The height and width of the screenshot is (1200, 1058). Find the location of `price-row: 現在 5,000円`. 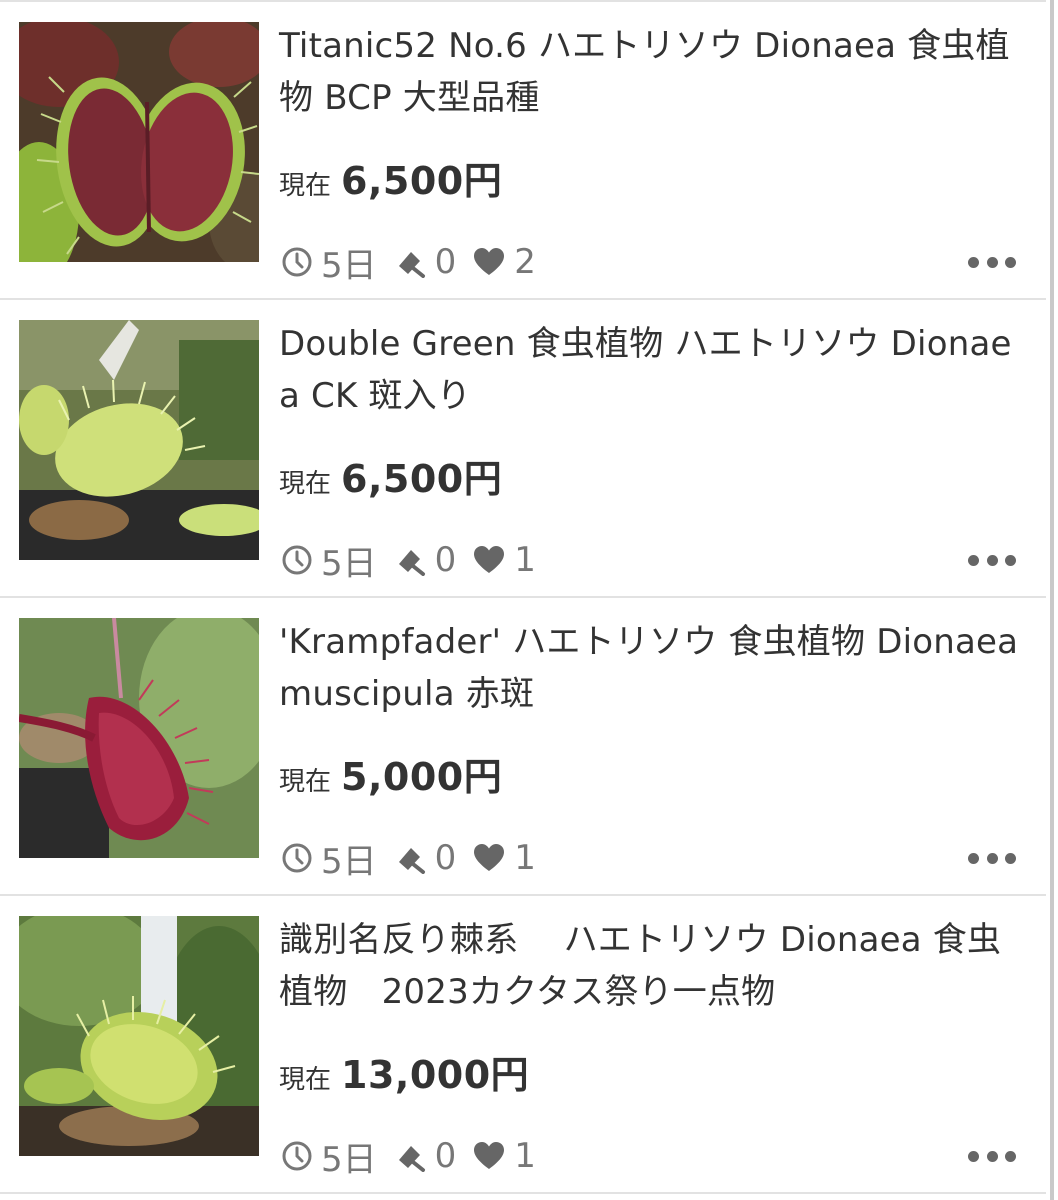

price-row: 現在 5,000円 is located at coordinates (390, 776).